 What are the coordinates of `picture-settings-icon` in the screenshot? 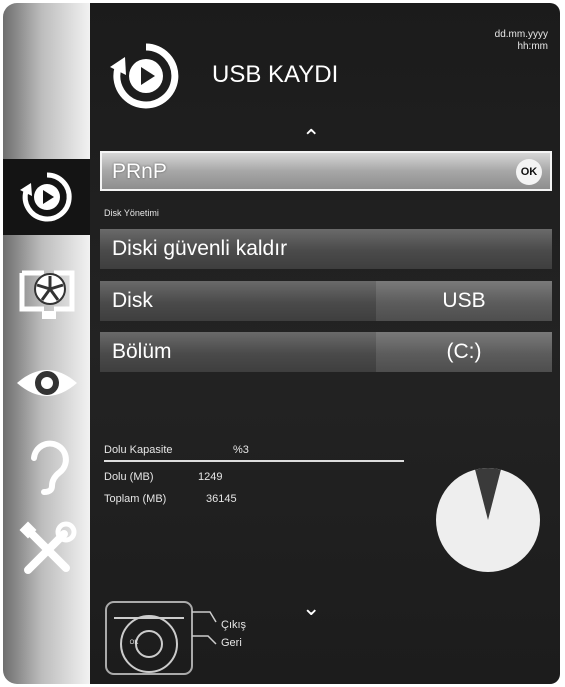 It's located at (46, 294).